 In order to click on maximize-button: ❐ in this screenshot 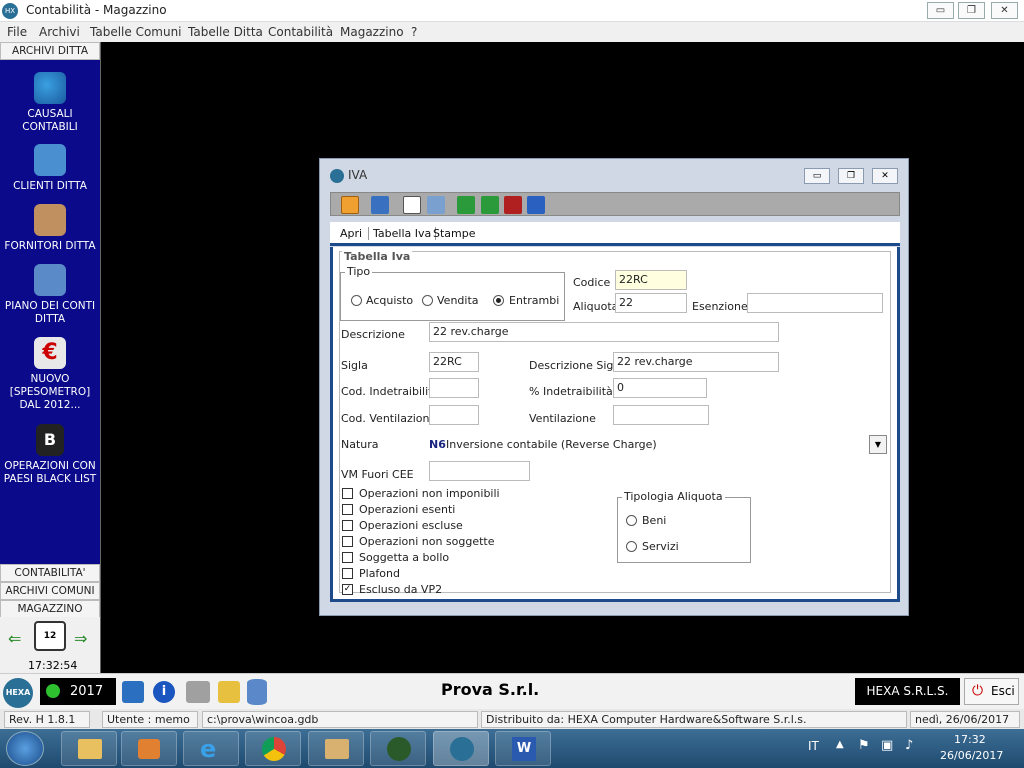, I will do `click(971, 10)`.